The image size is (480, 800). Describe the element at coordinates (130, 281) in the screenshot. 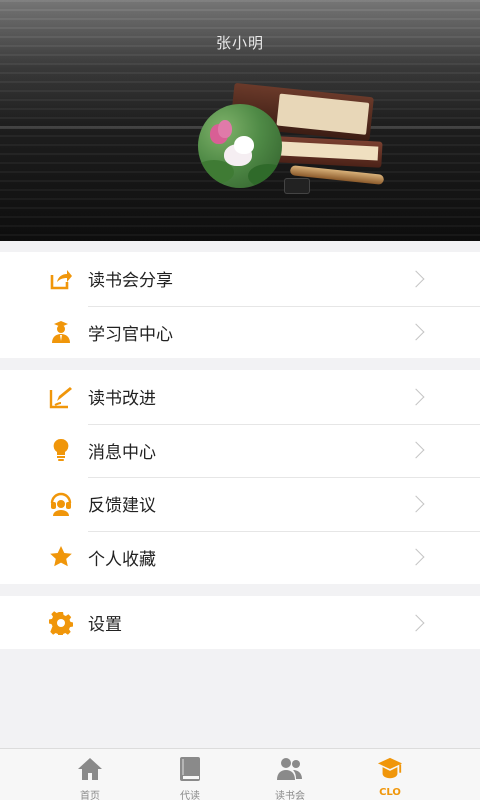

I see `menu-item-label: 读书会分享` at that location.